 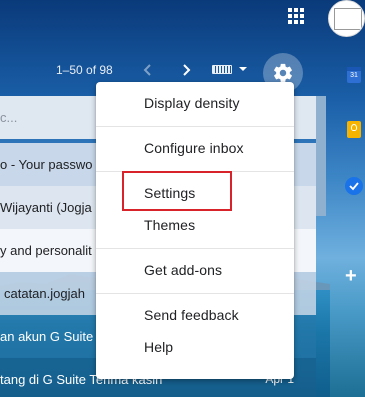 What do you see at coordinates (191, 315) in the screenshot?
I see `menu-item-send-feedback: Send feedback` at bounding box center [191, 315].